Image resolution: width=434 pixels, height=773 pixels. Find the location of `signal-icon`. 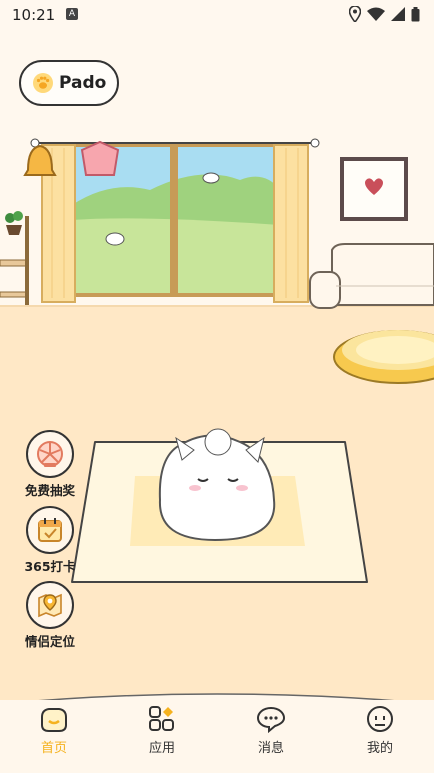

signal-icon is located at coordinates (398, 14).